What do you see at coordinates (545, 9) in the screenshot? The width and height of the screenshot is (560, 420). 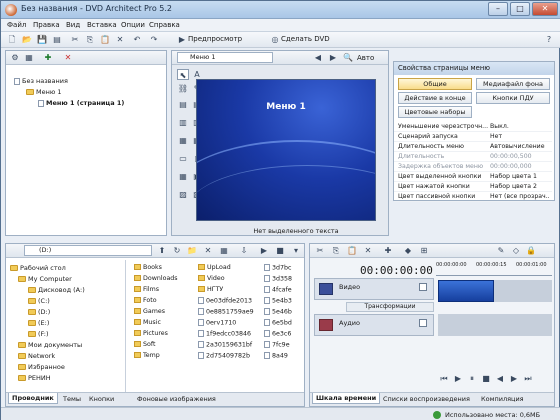 I see `close-button: ✕` at bounding box center [545, 9].